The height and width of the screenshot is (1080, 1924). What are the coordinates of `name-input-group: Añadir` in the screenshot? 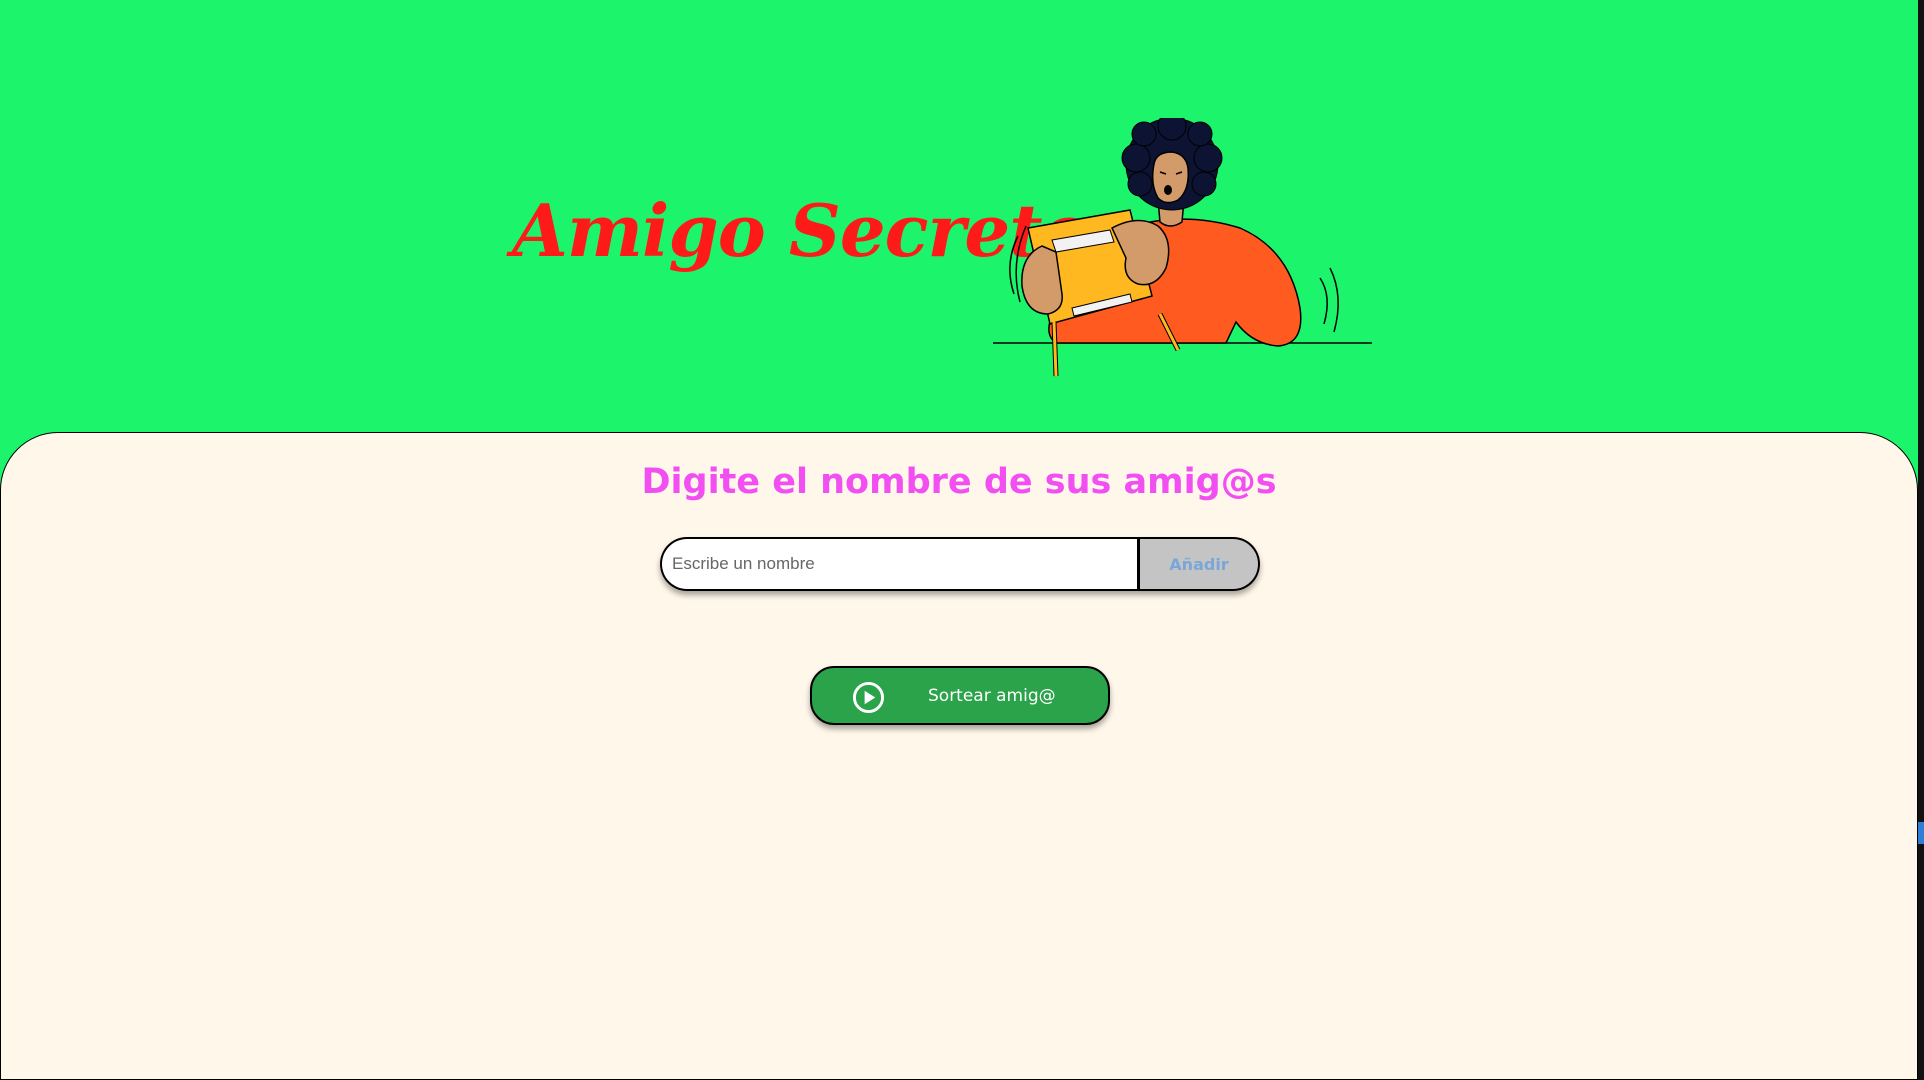 It's located at (960, 564).